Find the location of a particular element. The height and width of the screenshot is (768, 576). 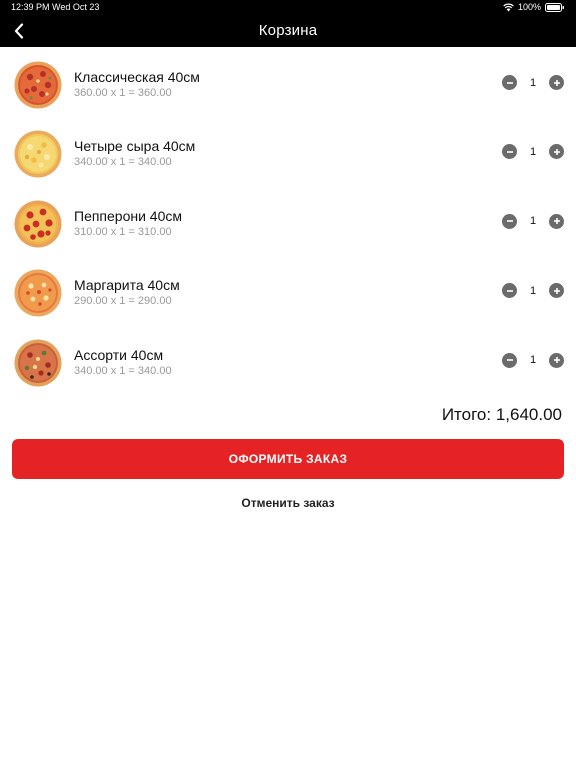

cart-item: Маргарита 40см 290.00 x 1 = 290.00 1 is located at coordinates (288, 291).